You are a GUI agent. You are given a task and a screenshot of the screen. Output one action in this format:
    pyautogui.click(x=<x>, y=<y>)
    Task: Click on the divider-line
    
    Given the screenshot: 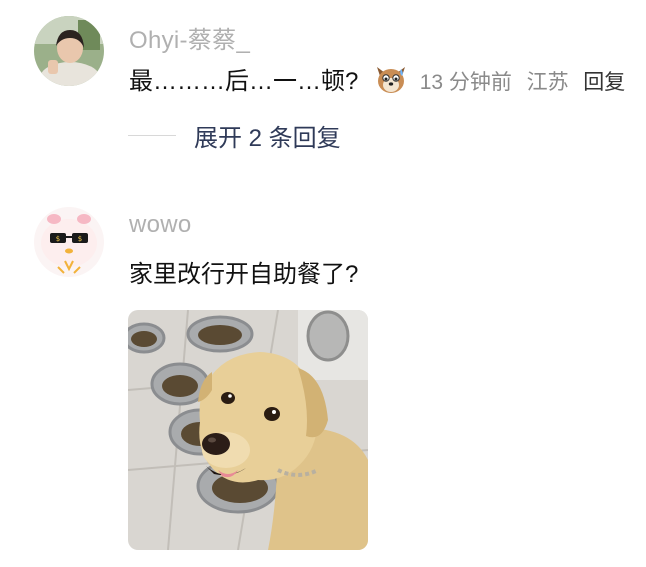 What is the action you would take?
    pyautogui.click(x=152, y=135)
    